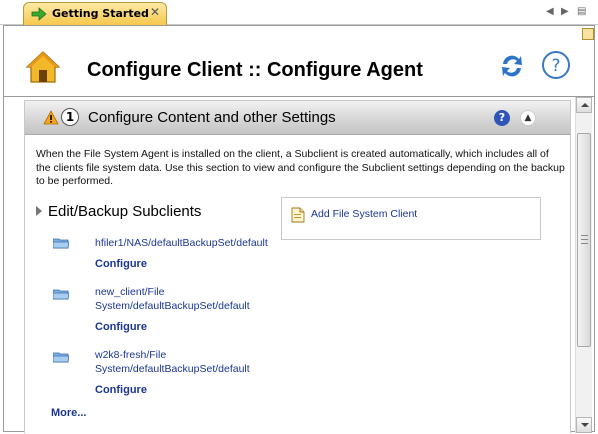  I want to click on expand-arrow-icon, so click(39, 211).